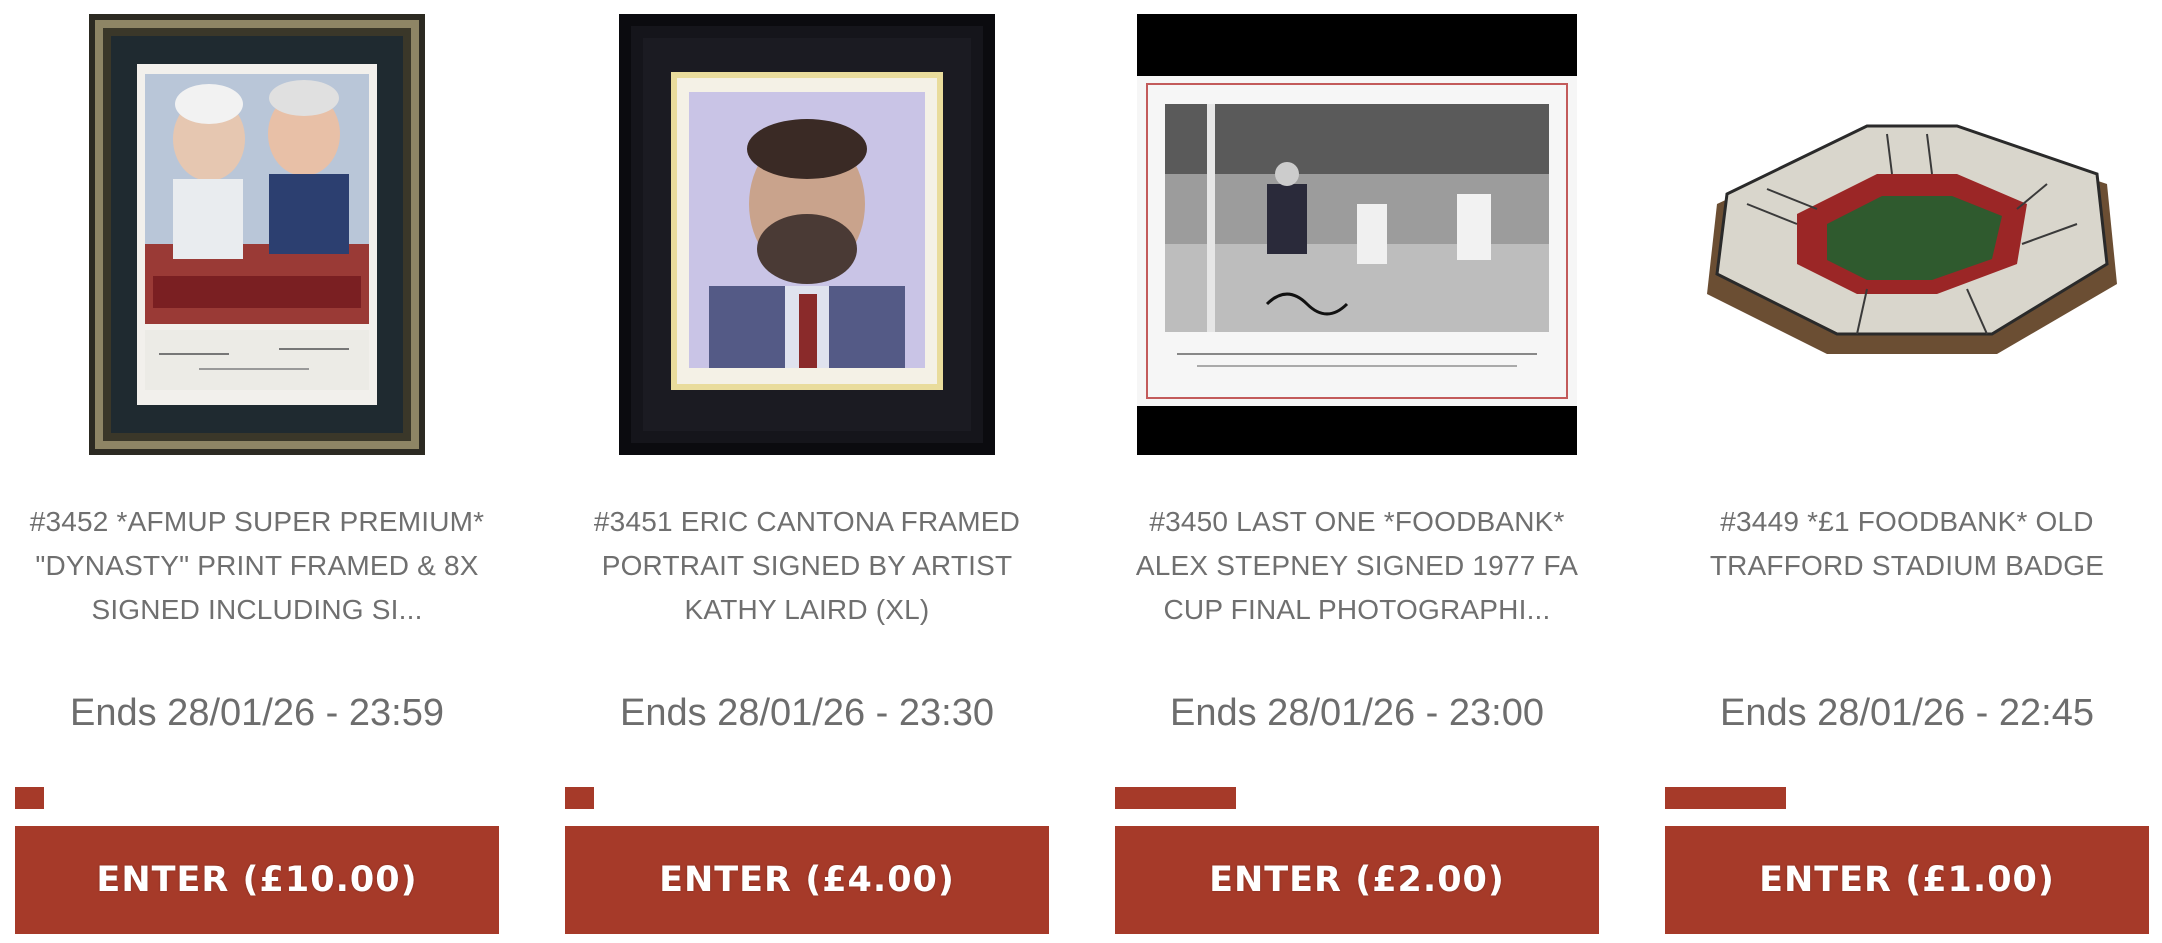  Describe the element at coordinates (1357, 880) in the screenshot. I see `enter-button: ENTER (£2.00)` at that location.